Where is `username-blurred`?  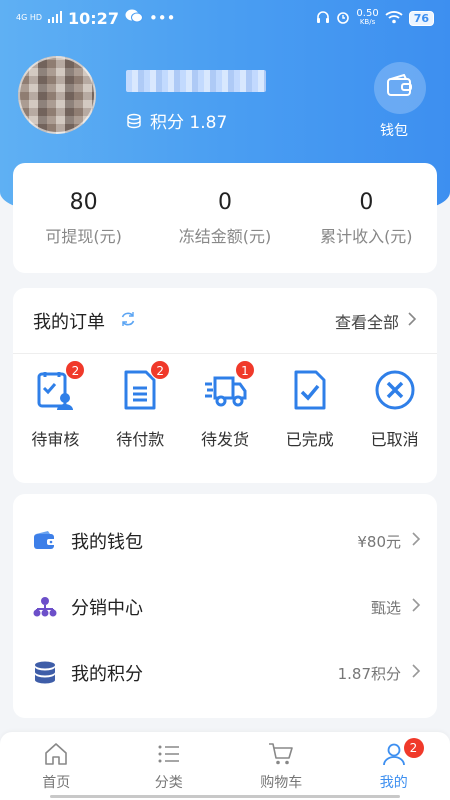
username-blurred is located at coordinates (196, 81).